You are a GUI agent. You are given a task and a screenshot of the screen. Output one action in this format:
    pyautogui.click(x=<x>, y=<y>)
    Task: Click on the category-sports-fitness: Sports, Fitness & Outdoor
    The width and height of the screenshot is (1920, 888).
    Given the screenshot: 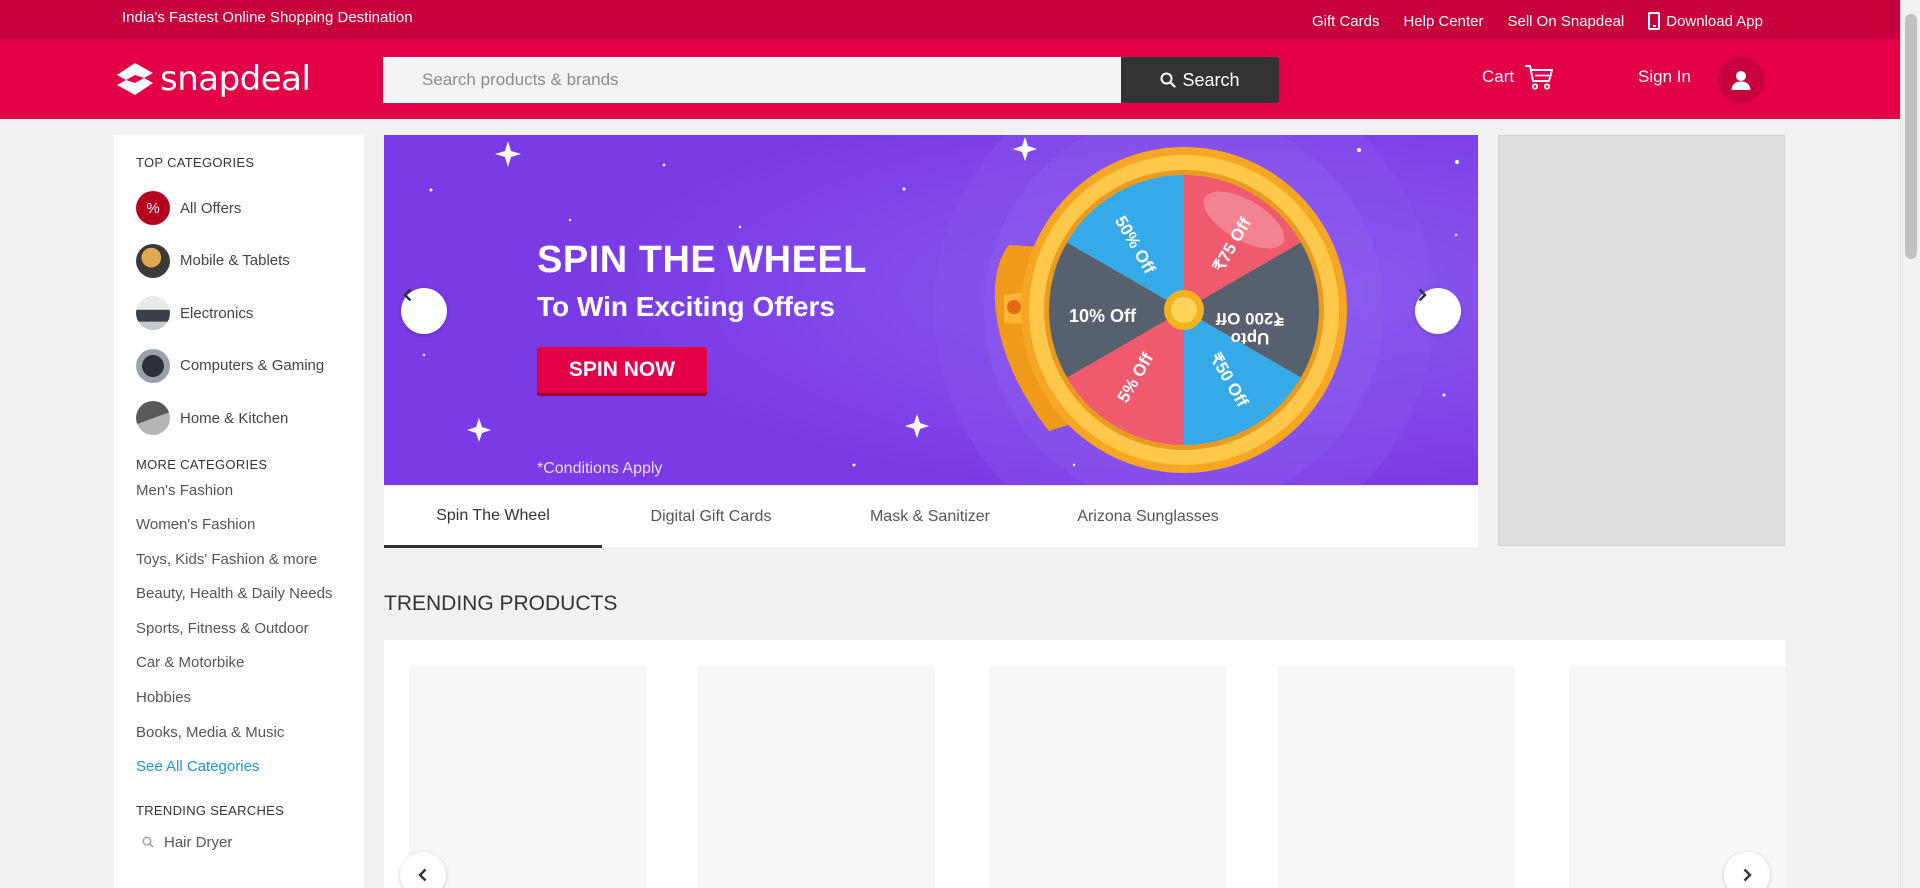 What is the action you would take?
    pyautogui.click(x=250, y=637)
    